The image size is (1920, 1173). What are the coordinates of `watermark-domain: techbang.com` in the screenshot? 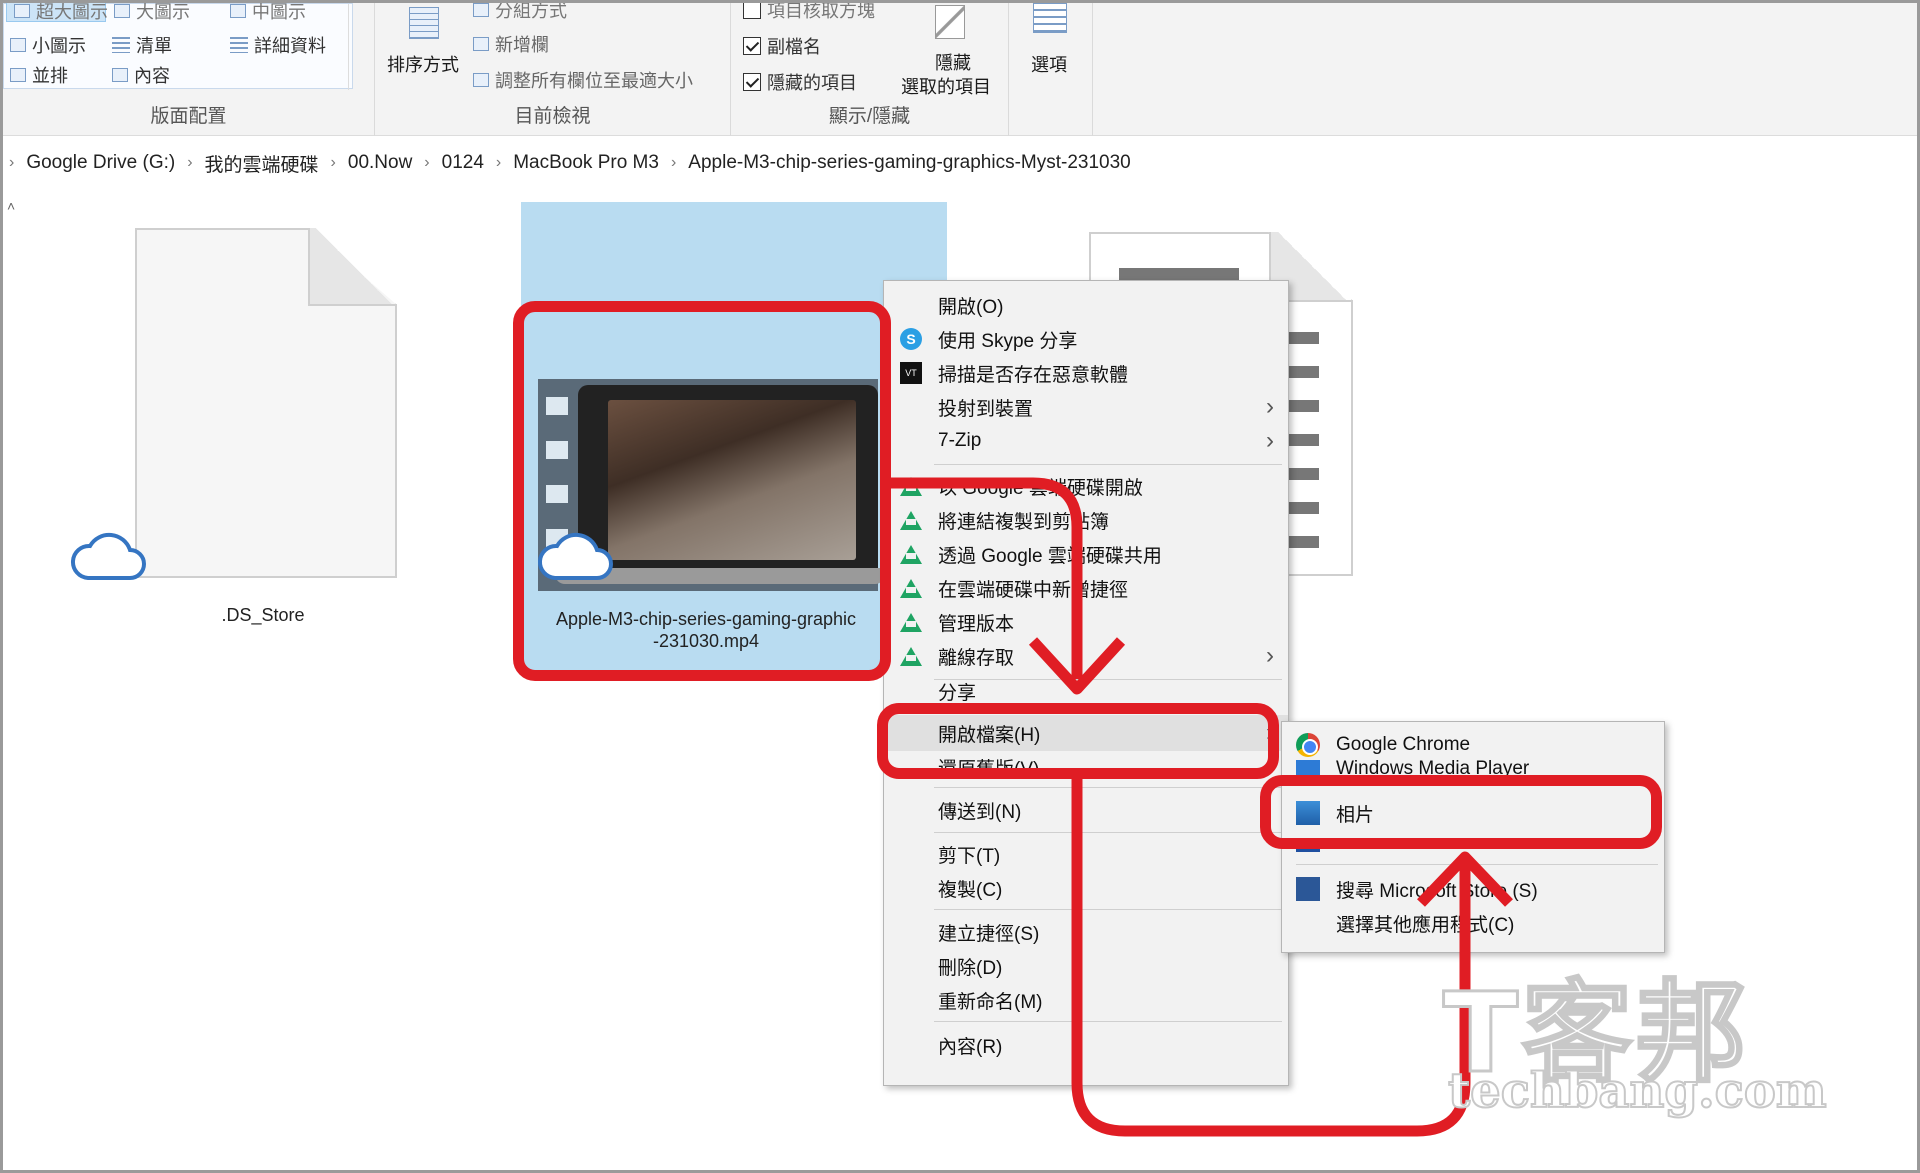 It's located at (1637, 1091).